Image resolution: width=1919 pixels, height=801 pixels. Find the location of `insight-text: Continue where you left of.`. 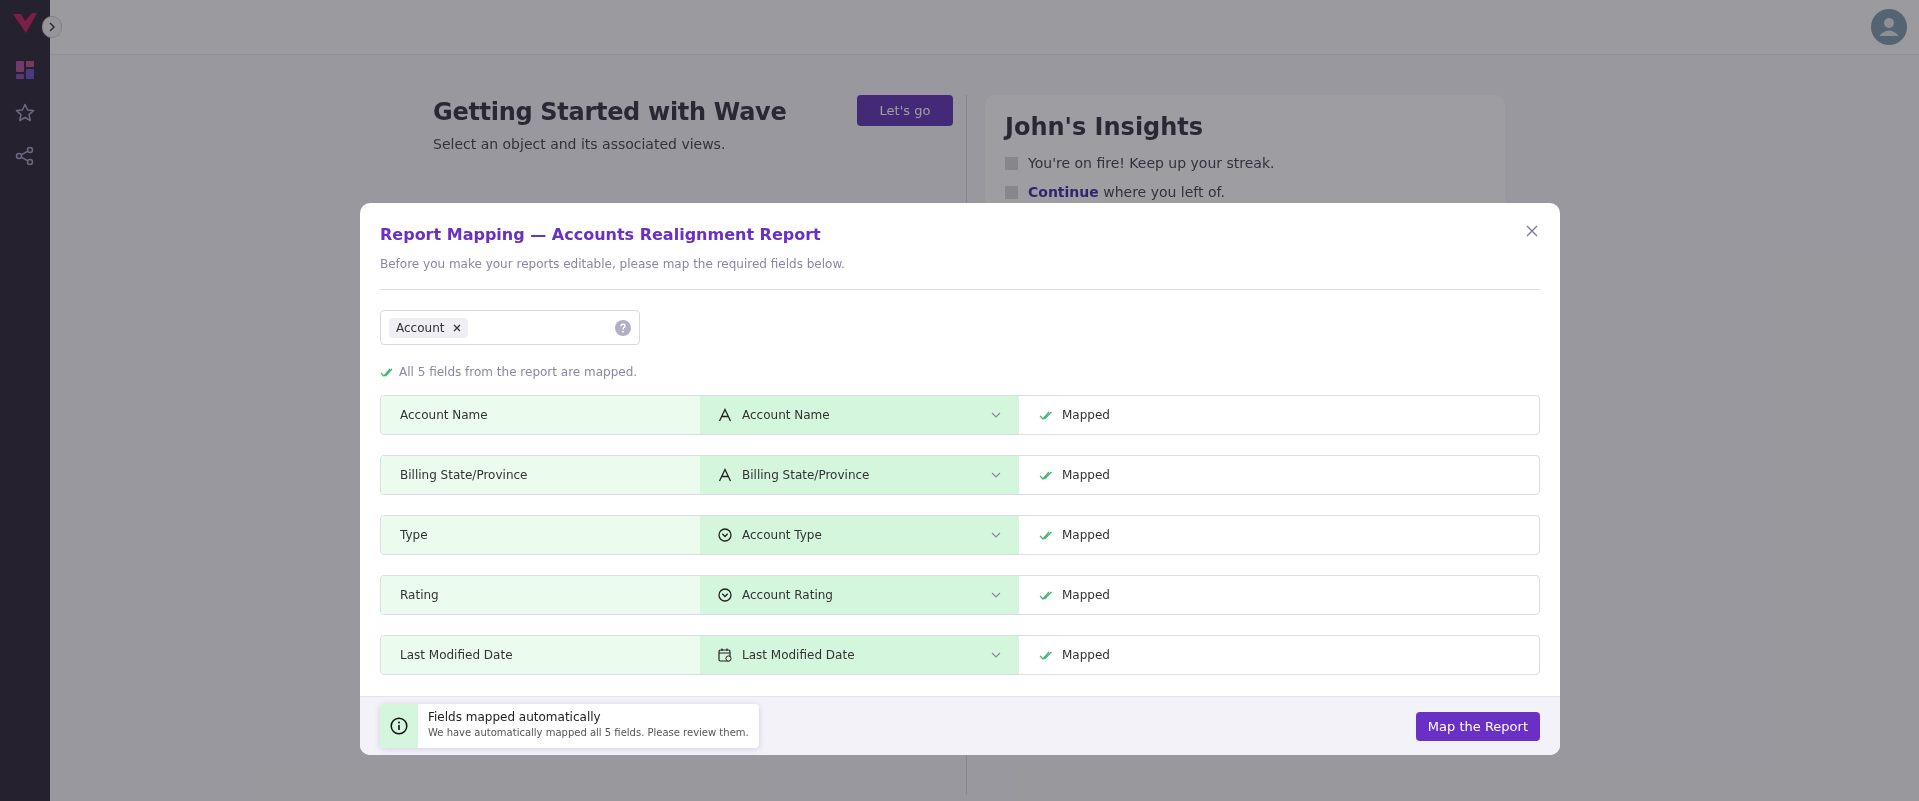

insight-text: Continue where you left of. is located at coordinates (1126, 192).